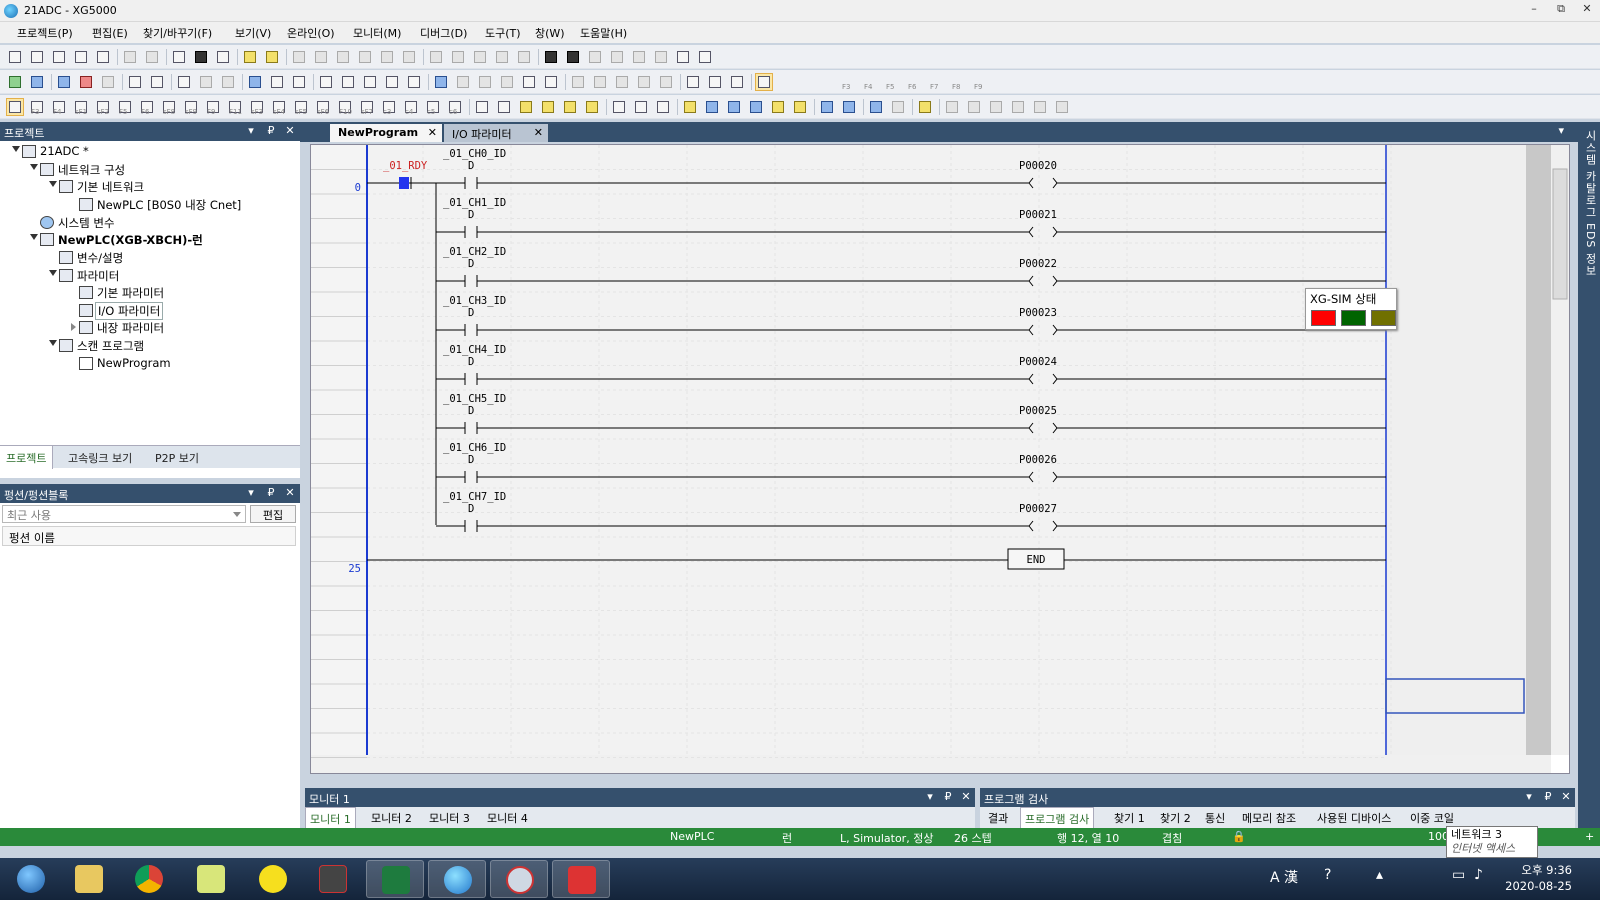  Describe the element at coordinates (147, 107) in the screenshot. I see `vertical-button: F6` at that location.